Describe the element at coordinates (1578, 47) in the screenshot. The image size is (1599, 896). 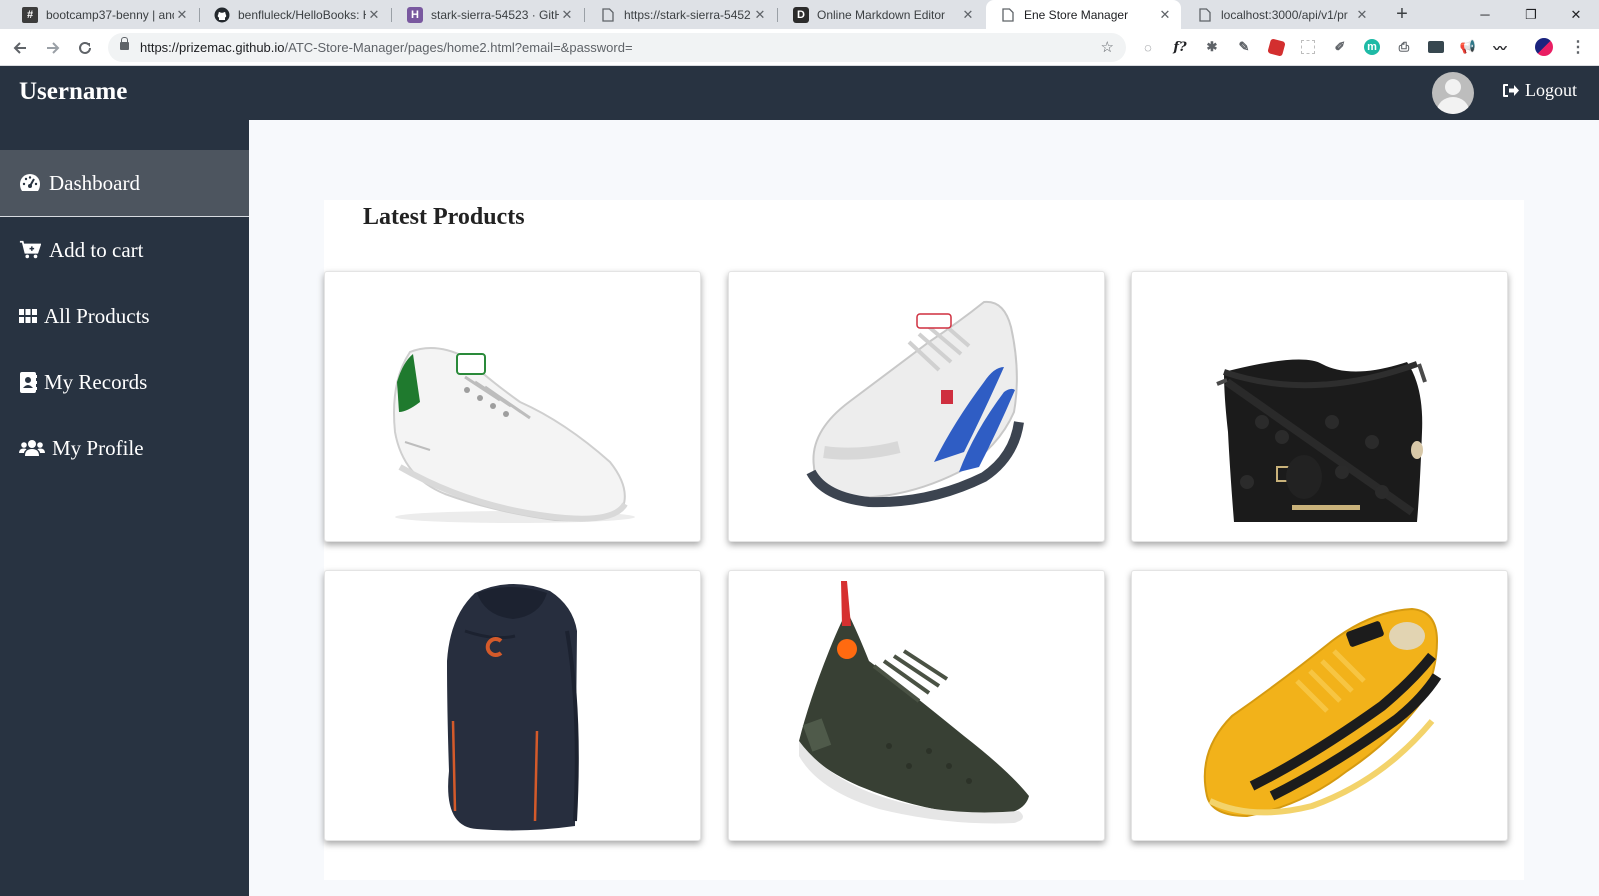
I see `browser-menu-icon: ⋮` at that location.